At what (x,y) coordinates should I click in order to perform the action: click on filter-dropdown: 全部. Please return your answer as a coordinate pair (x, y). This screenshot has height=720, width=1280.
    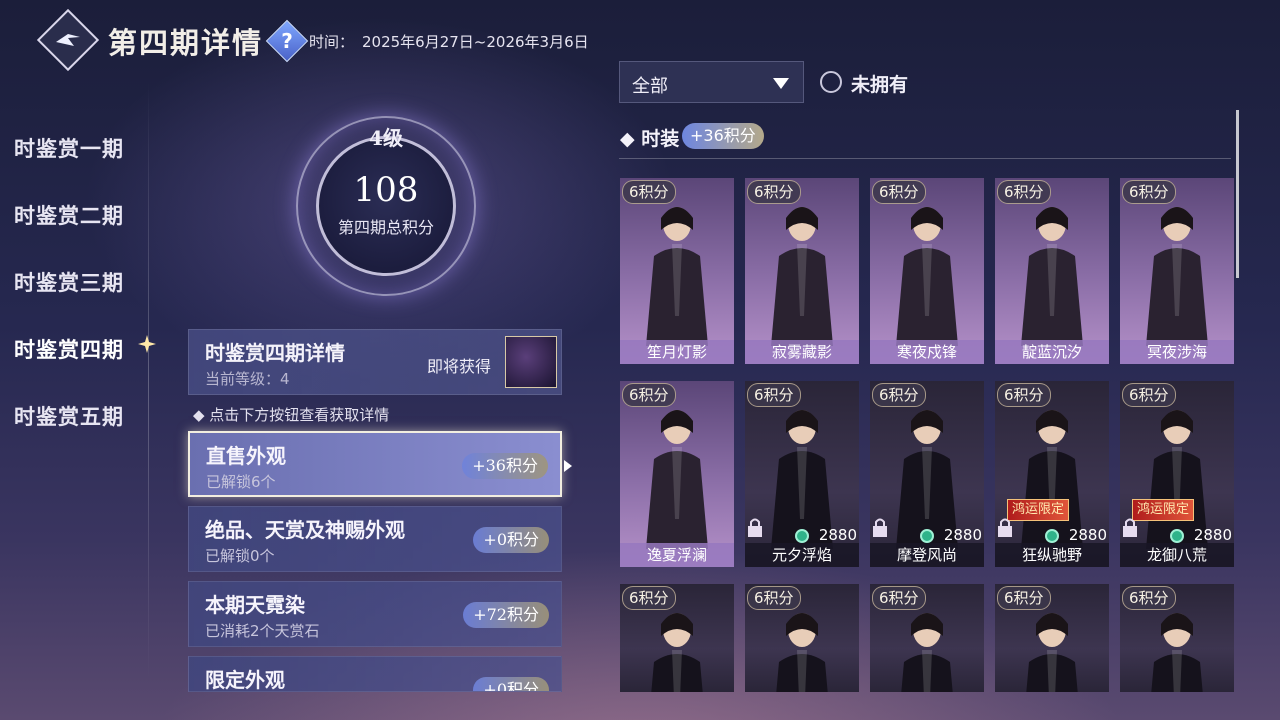
    Looking at the image, I should click on (711, 82).